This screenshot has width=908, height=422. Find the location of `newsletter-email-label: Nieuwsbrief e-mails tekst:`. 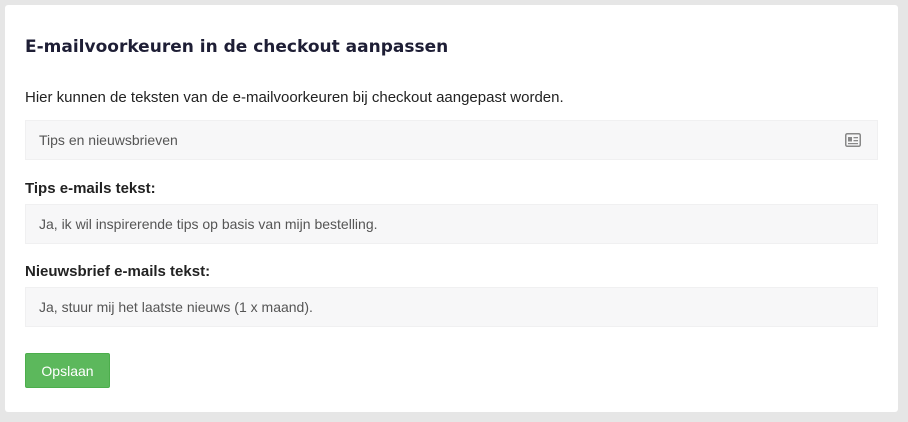

newsletter-email-label: Nieuwsbrief e-mails tekst: is located at coordinates (118, 271).